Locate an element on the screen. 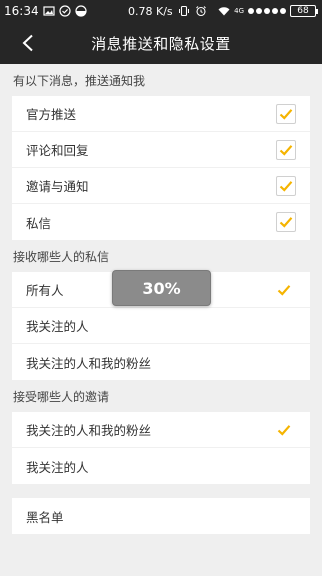 The width and height of the screenshot is (322, 576). pm-following-label: 我关注的人 is located at coordinates (57, 326).